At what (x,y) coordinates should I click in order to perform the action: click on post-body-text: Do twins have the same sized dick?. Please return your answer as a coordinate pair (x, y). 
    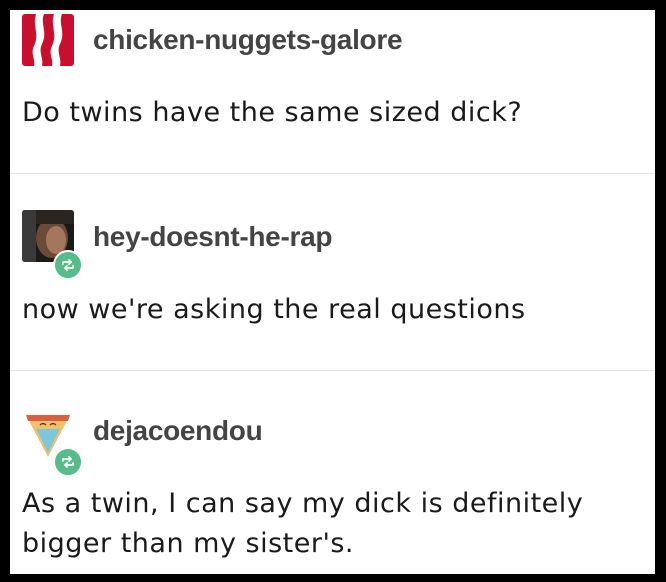
    Looking at the image, I should click on (272, 112).